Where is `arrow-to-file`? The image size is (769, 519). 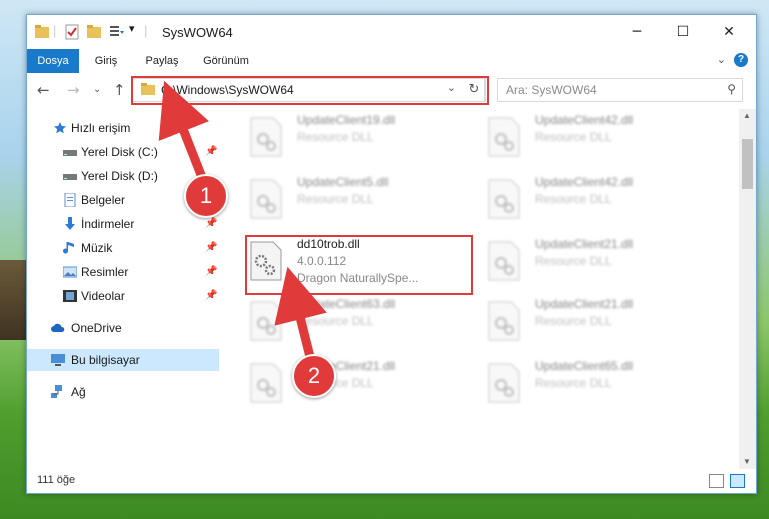
arrow-to-file is located at coordinates (300, 312).